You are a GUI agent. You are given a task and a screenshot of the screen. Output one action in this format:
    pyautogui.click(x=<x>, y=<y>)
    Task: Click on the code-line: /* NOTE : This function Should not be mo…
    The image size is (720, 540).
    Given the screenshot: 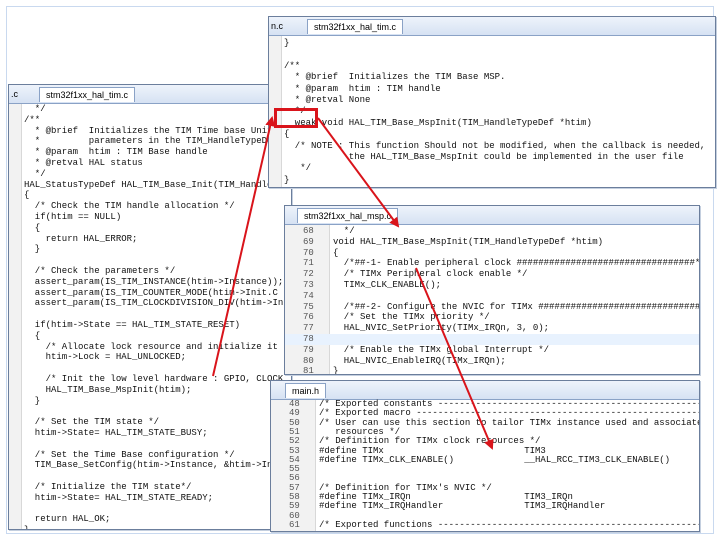 What is the action you would take?
    pyautogui.click(x=495, y=145)
    